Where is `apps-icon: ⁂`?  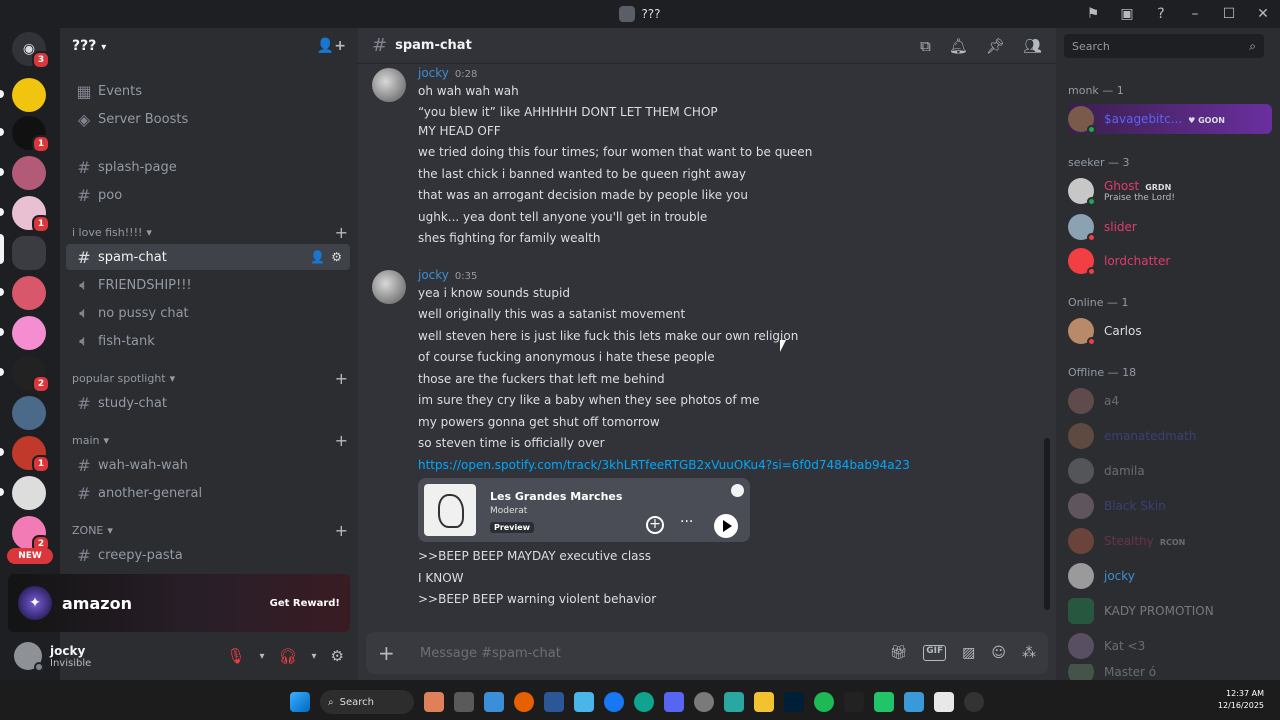
apps-icon: ⁂ is located at coordinates (1029, 653).